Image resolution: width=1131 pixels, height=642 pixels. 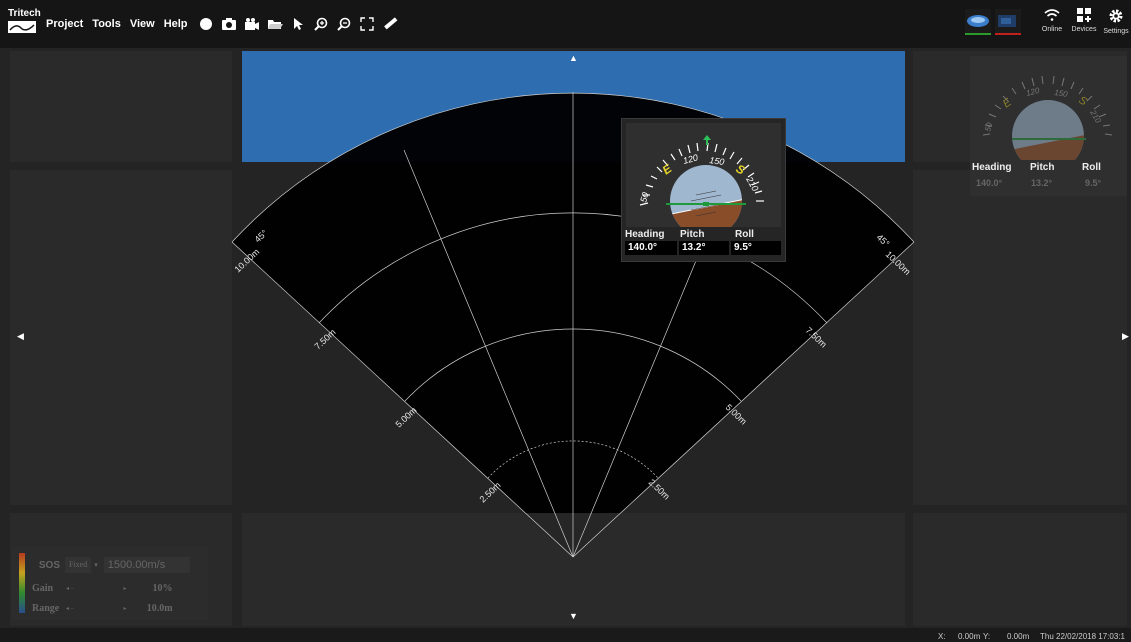 What do you see at coordinates (701, 186) in the screenshot?
I see `attitude-indicator: 50 E 120 150 S 210` at bounding box center [701, 186].